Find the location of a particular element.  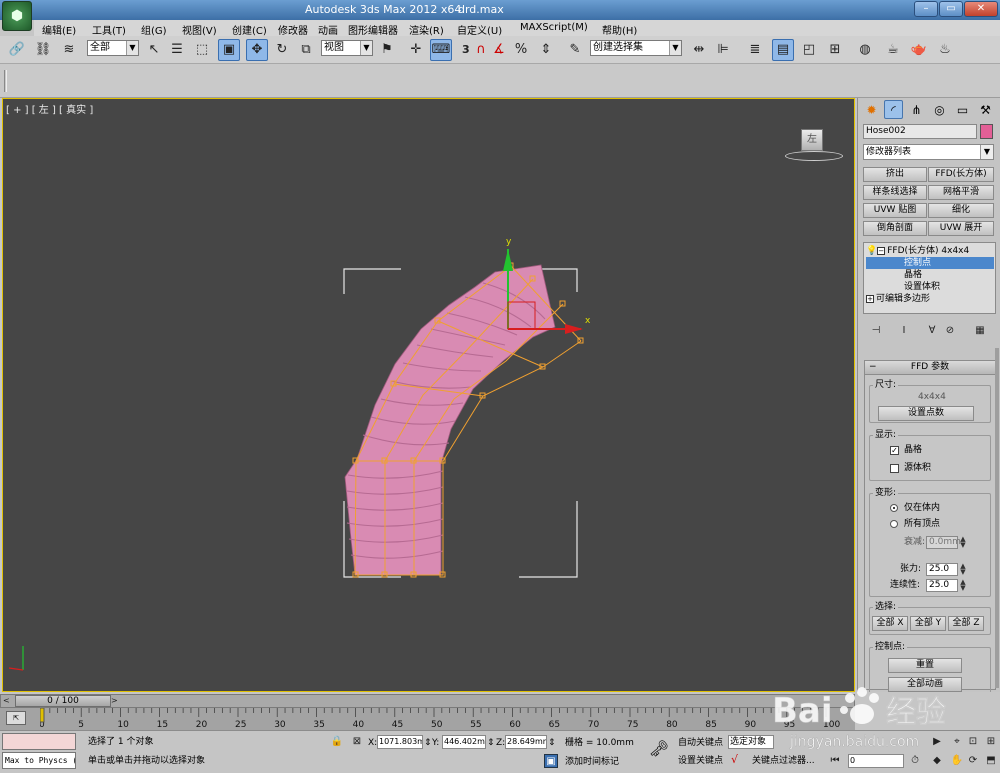

time-slider: < 0 / 100 > is located at coordinates (427, 701).